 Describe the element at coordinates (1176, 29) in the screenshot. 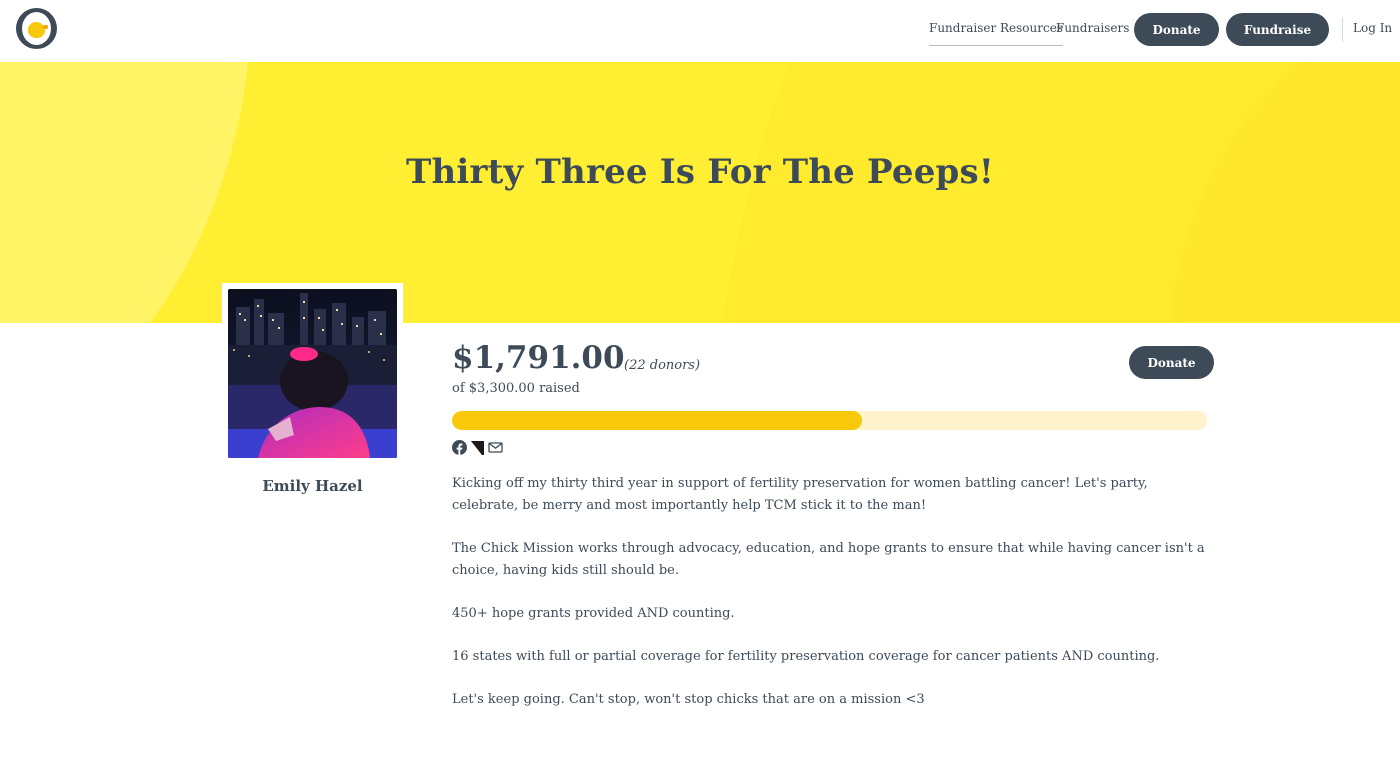

I see `header-donate-button: Donate` at that location.